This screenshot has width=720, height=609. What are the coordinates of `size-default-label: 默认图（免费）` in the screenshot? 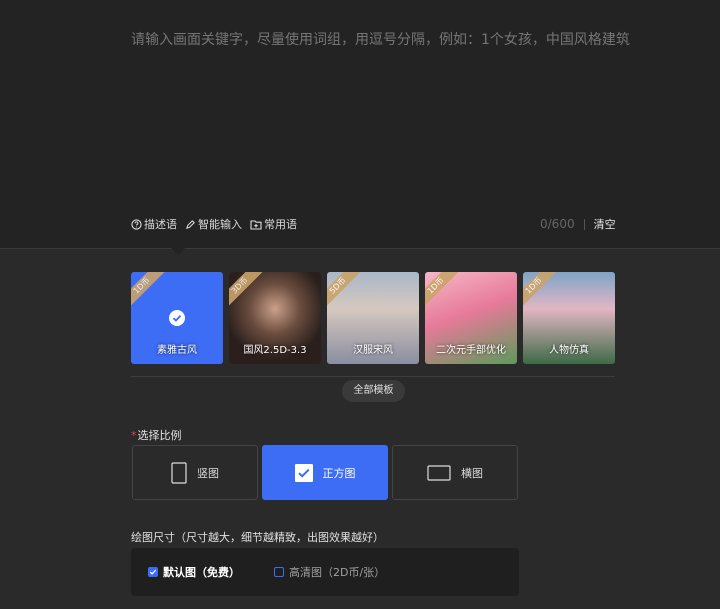 It's located at (201, 572).